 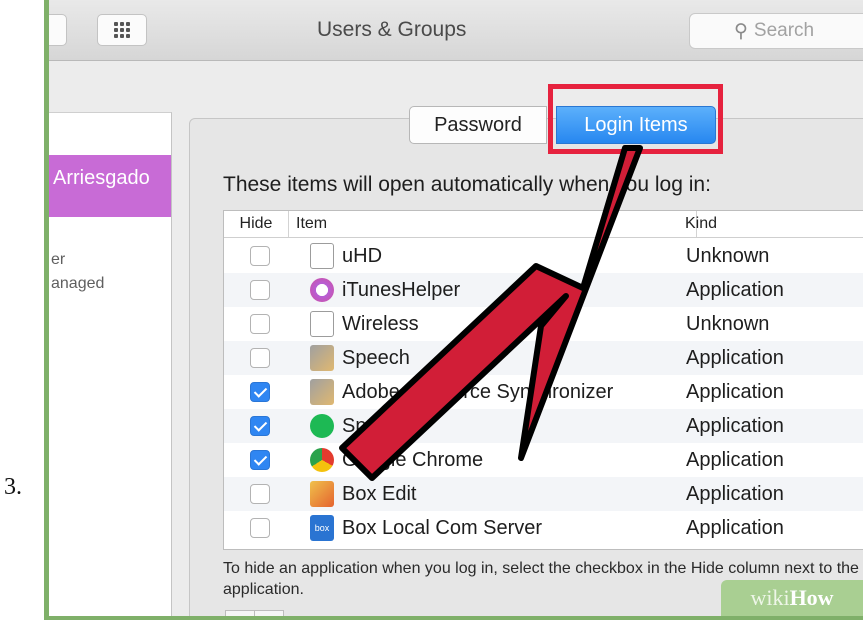 I want to click on item-name: Google Chrome, so click(x=413, y=460).